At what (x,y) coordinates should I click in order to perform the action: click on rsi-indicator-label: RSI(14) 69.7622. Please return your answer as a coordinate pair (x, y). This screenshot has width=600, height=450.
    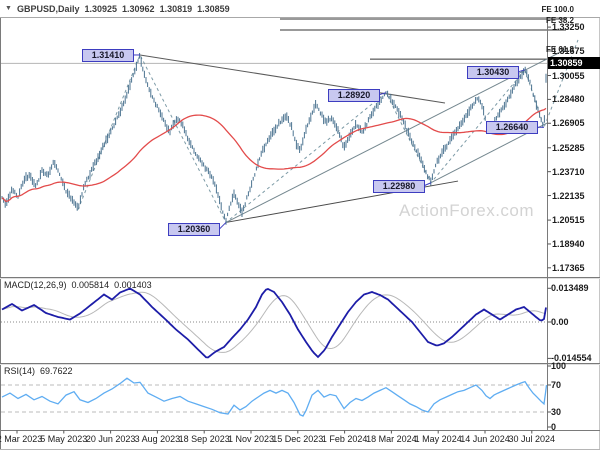
    Looking at the image, I should click on (41, 371).